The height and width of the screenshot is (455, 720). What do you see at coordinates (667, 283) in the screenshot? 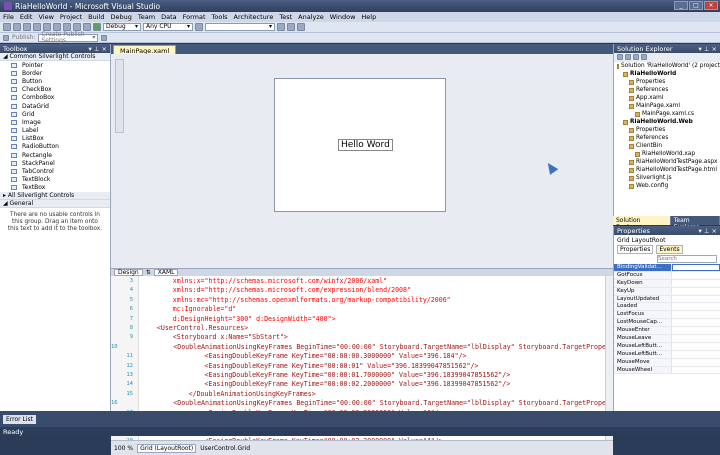
I see `event-row: KeyDown` at bounding box center [667, 283].